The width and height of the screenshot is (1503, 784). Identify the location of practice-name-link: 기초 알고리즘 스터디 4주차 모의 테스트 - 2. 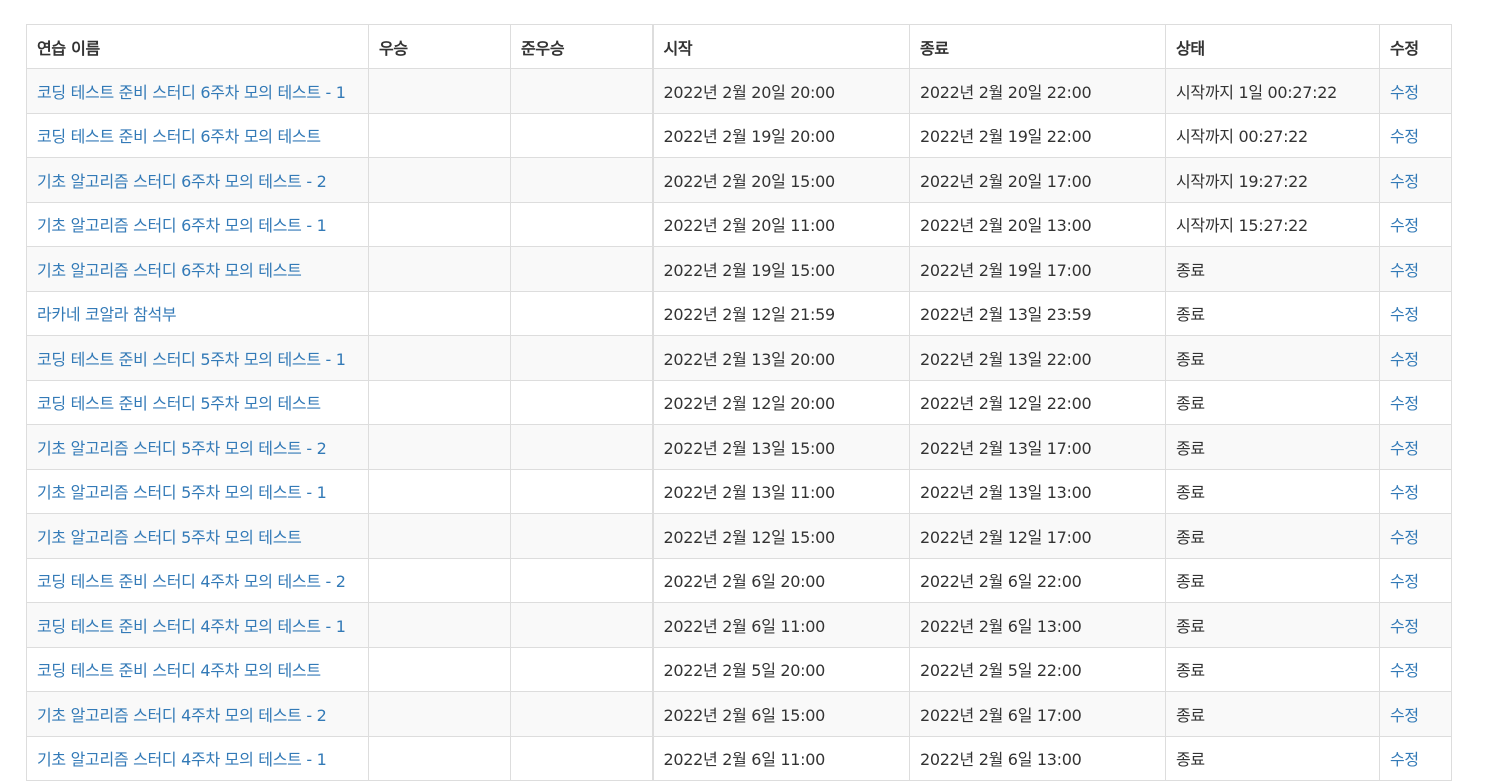
(182, 715).